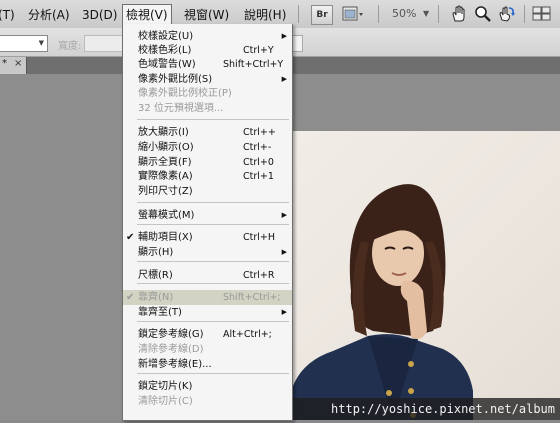 Image resolution: width=560 pixels, height=423 pixels. I want to click on menu-item-label: 輔助項目(X), so click(165, 237).